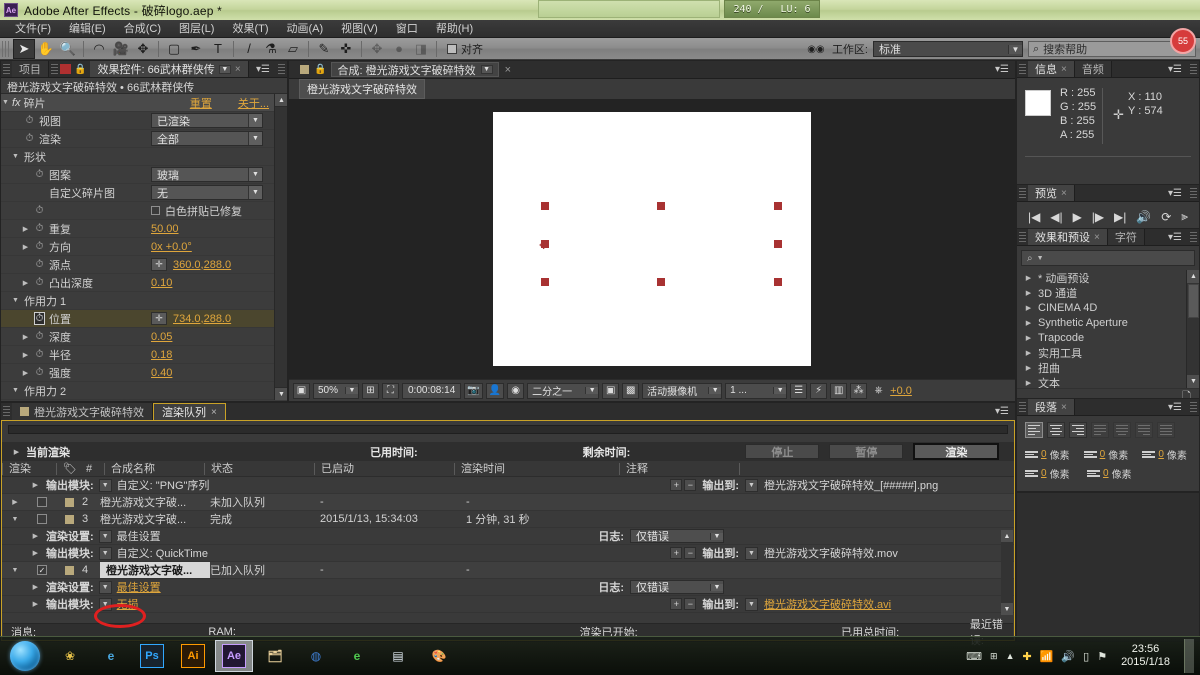 This screenshot has width=1200, height=675. What do you see at coordinates (1056, 217) in the screenshot?
I see `previous-frame-icon: ◀|` at bounding box center [1056, 217].